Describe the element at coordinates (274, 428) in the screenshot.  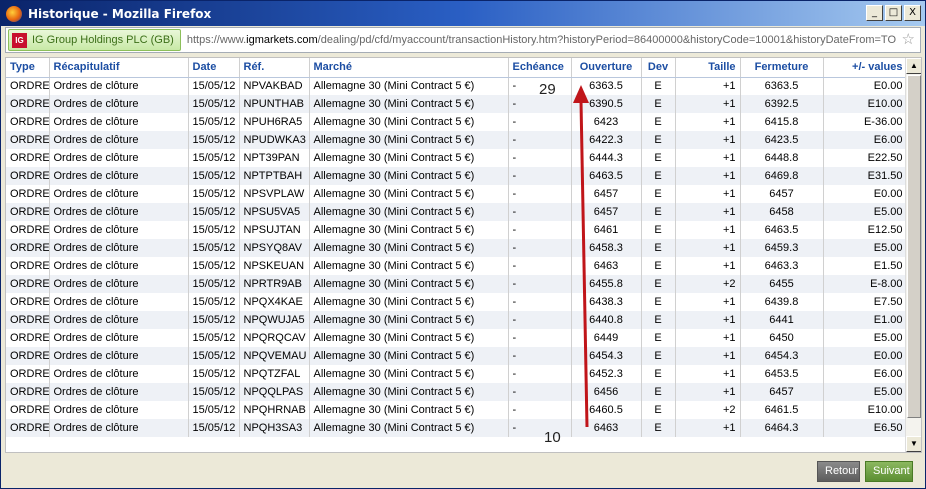
I see `cell-ref: NPQH3SA3` at that location.